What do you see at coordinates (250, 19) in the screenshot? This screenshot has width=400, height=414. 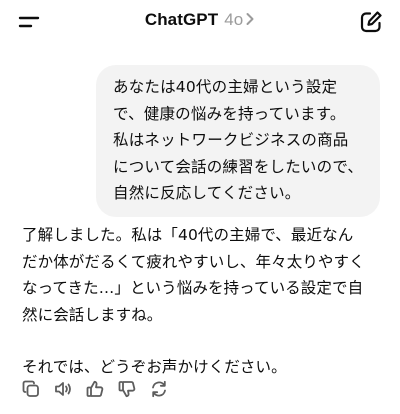 I see `chevron-right-icon` at bounding box center [250, 19].